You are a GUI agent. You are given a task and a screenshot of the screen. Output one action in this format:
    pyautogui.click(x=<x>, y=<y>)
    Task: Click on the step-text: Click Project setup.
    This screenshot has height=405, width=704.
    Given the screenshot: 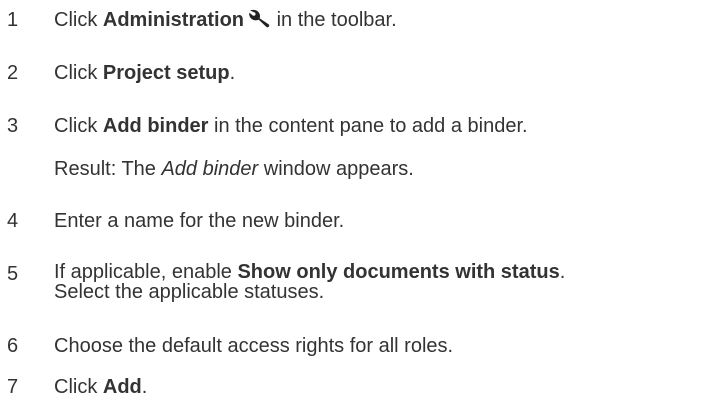 What is the action you would take?
    pyautogui.click(x=145, y=73)
    